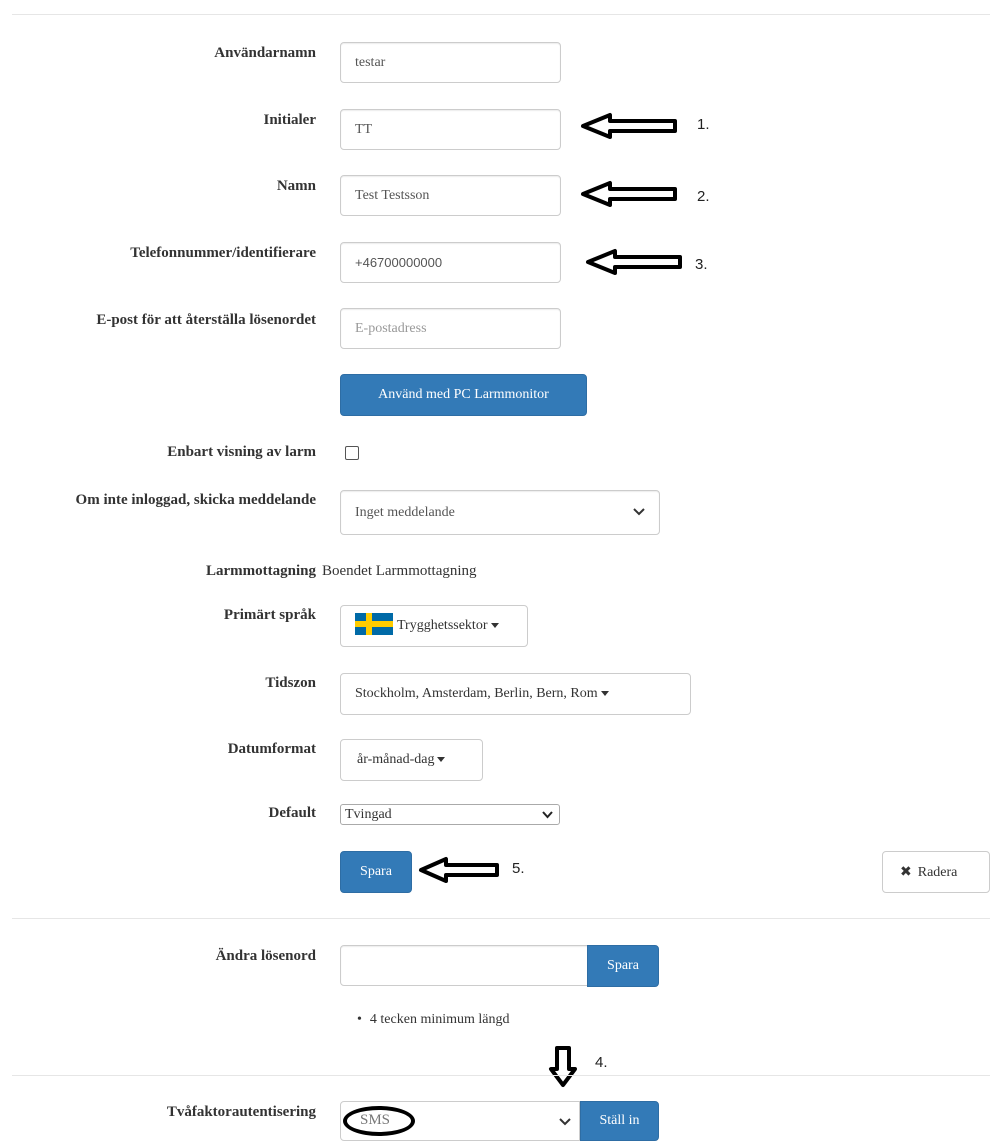  What do you see at coordinates (439, 1019) in the screenshot?
I see `password-hint-text: 4 tecken minimum längd` at bounding box center [439, 1019].